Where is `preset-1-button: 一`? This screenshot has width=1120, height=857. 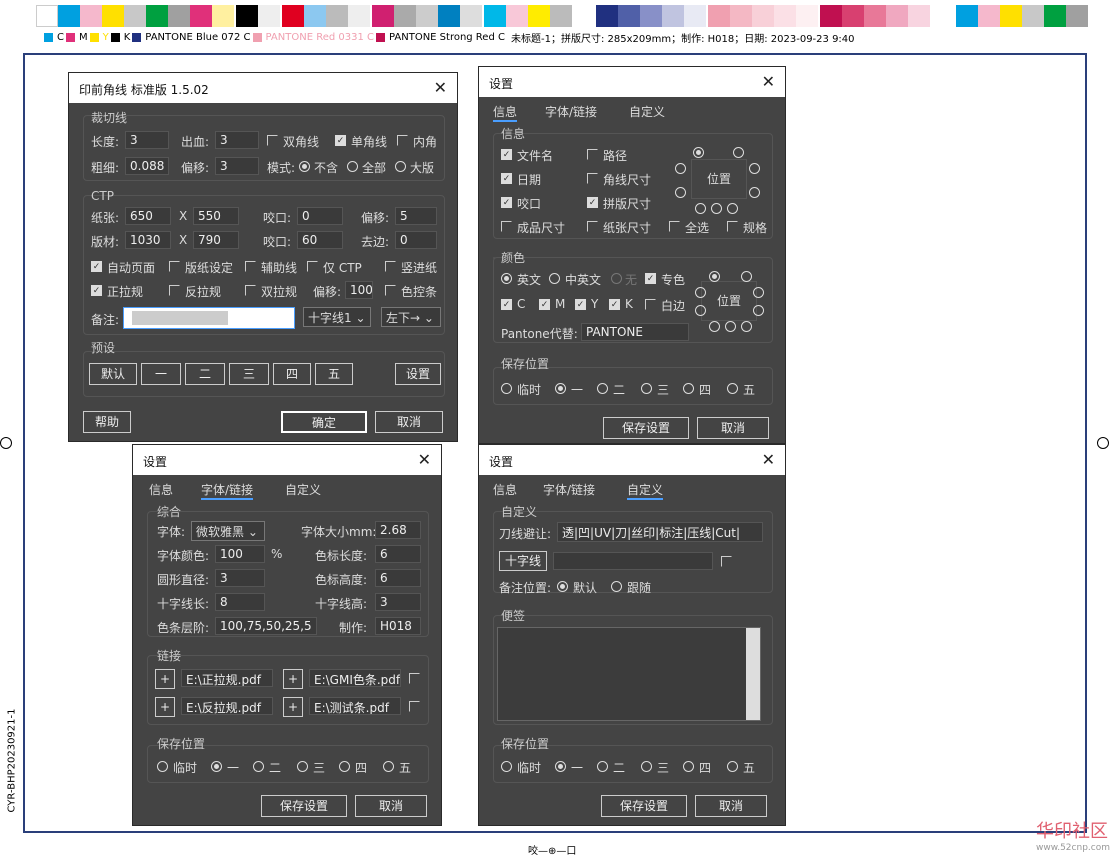 preset-1-button: 一 is located at coordinates (161, 374).